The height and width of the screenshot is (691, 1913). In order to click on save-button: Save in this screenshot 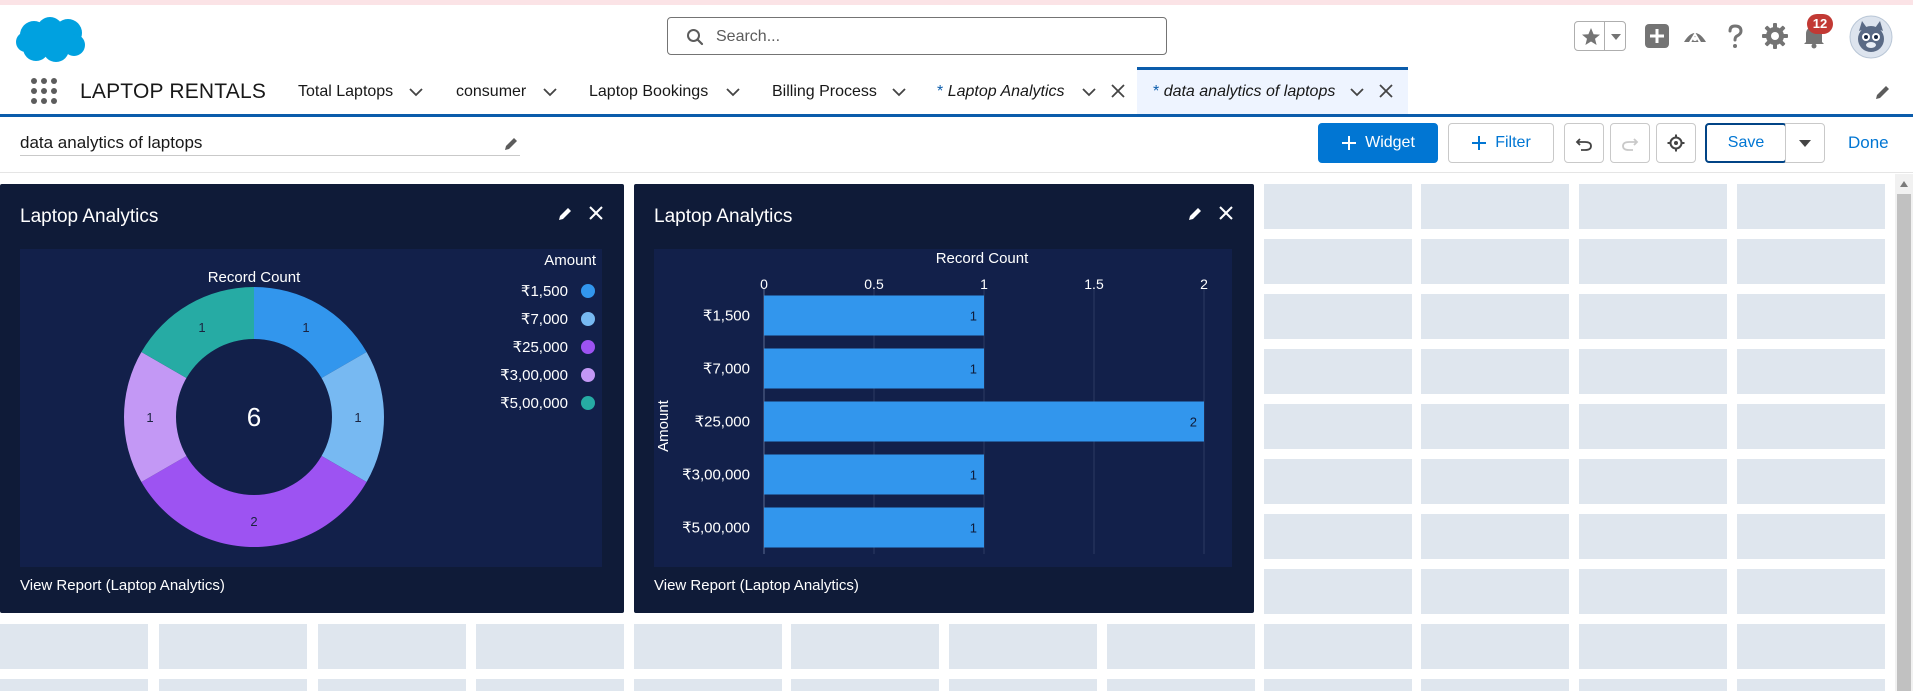, I will do `click(1746, 143)`.